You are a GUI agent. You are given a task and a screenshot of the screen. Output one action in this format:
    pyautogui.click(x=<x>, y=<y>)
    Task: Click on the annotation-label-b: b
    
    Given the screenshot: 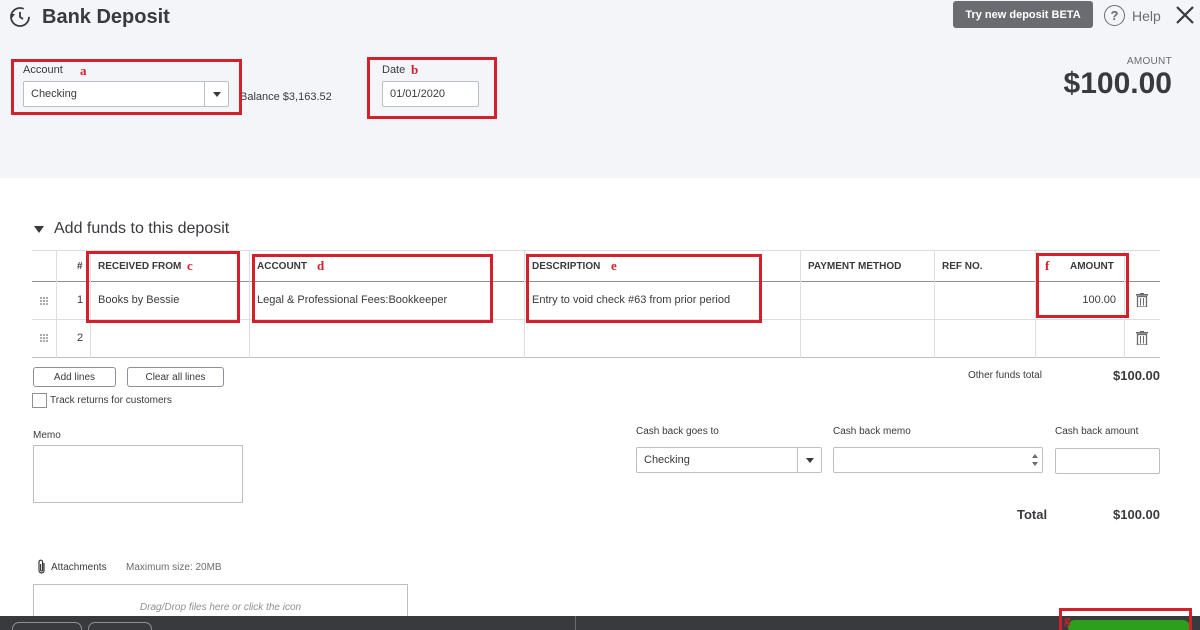 What is the action you would take?
    pyautogui.click(x=415, y=69)
    